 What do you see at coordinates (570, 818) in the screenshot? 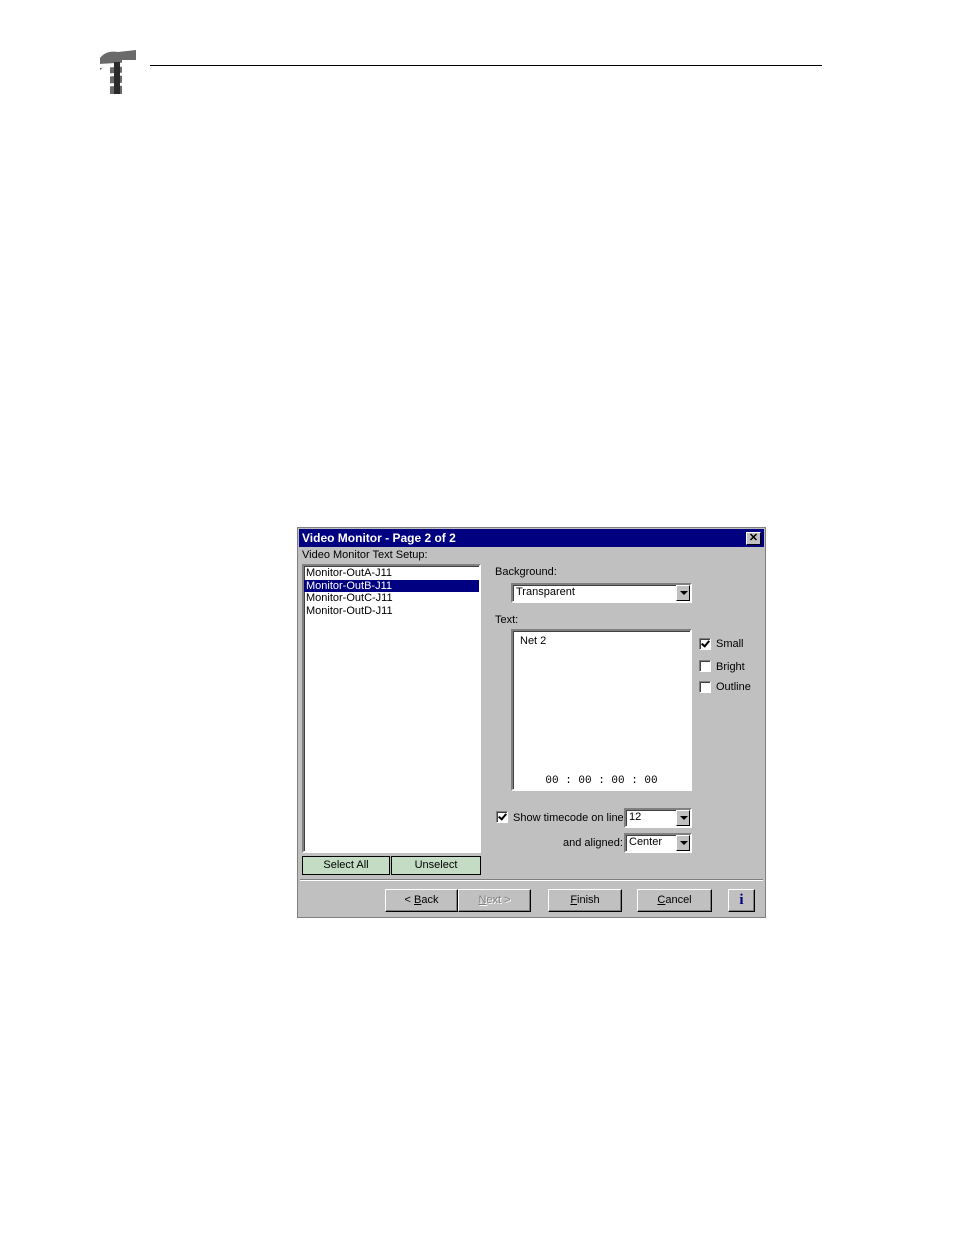
I see `show-timecode-label: Show timecode on line:` at bounding box center [570, 818].